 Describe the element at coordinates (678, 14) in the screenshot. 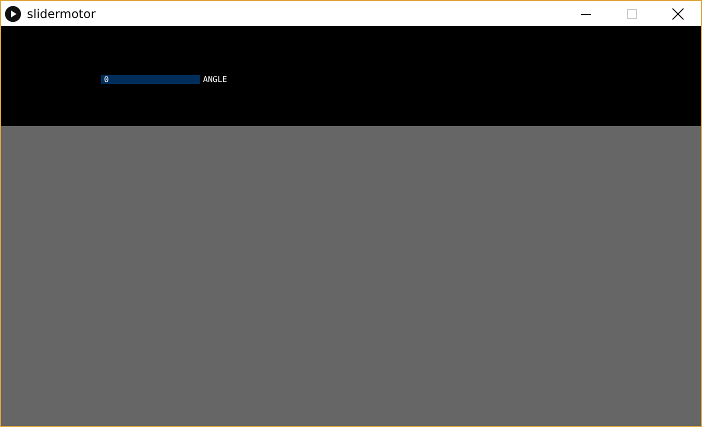

I see `close-icon` at that location.